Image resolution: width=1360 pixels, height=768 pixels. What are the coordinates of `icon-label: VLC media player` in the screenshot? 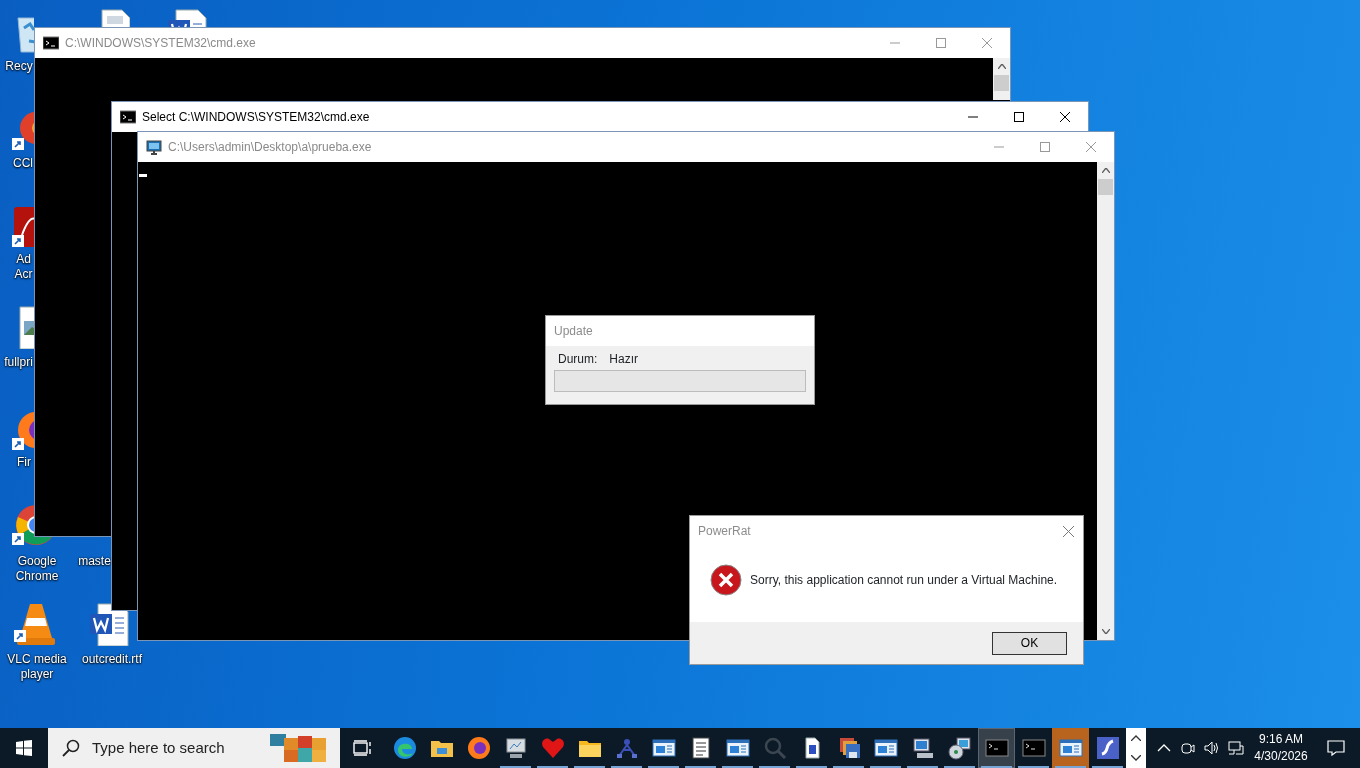 It's located at (37, 667).